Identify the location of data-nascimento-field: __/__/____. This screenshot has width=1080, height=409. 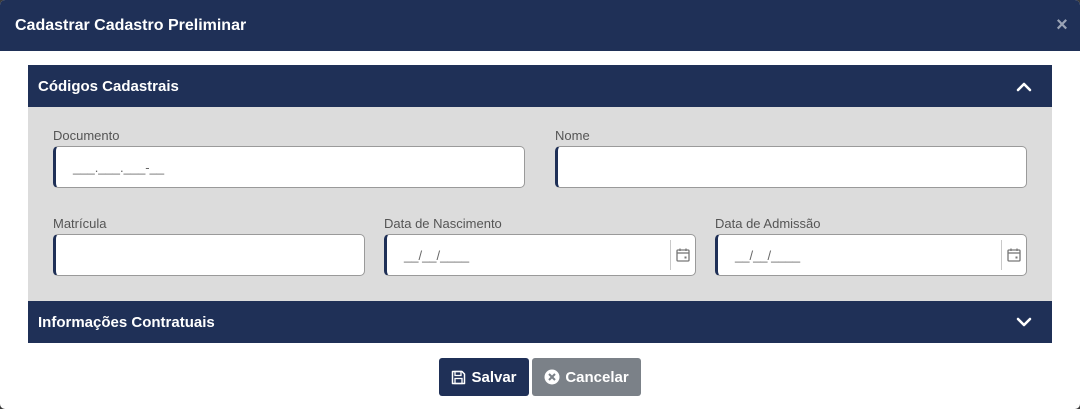
(540, 255).